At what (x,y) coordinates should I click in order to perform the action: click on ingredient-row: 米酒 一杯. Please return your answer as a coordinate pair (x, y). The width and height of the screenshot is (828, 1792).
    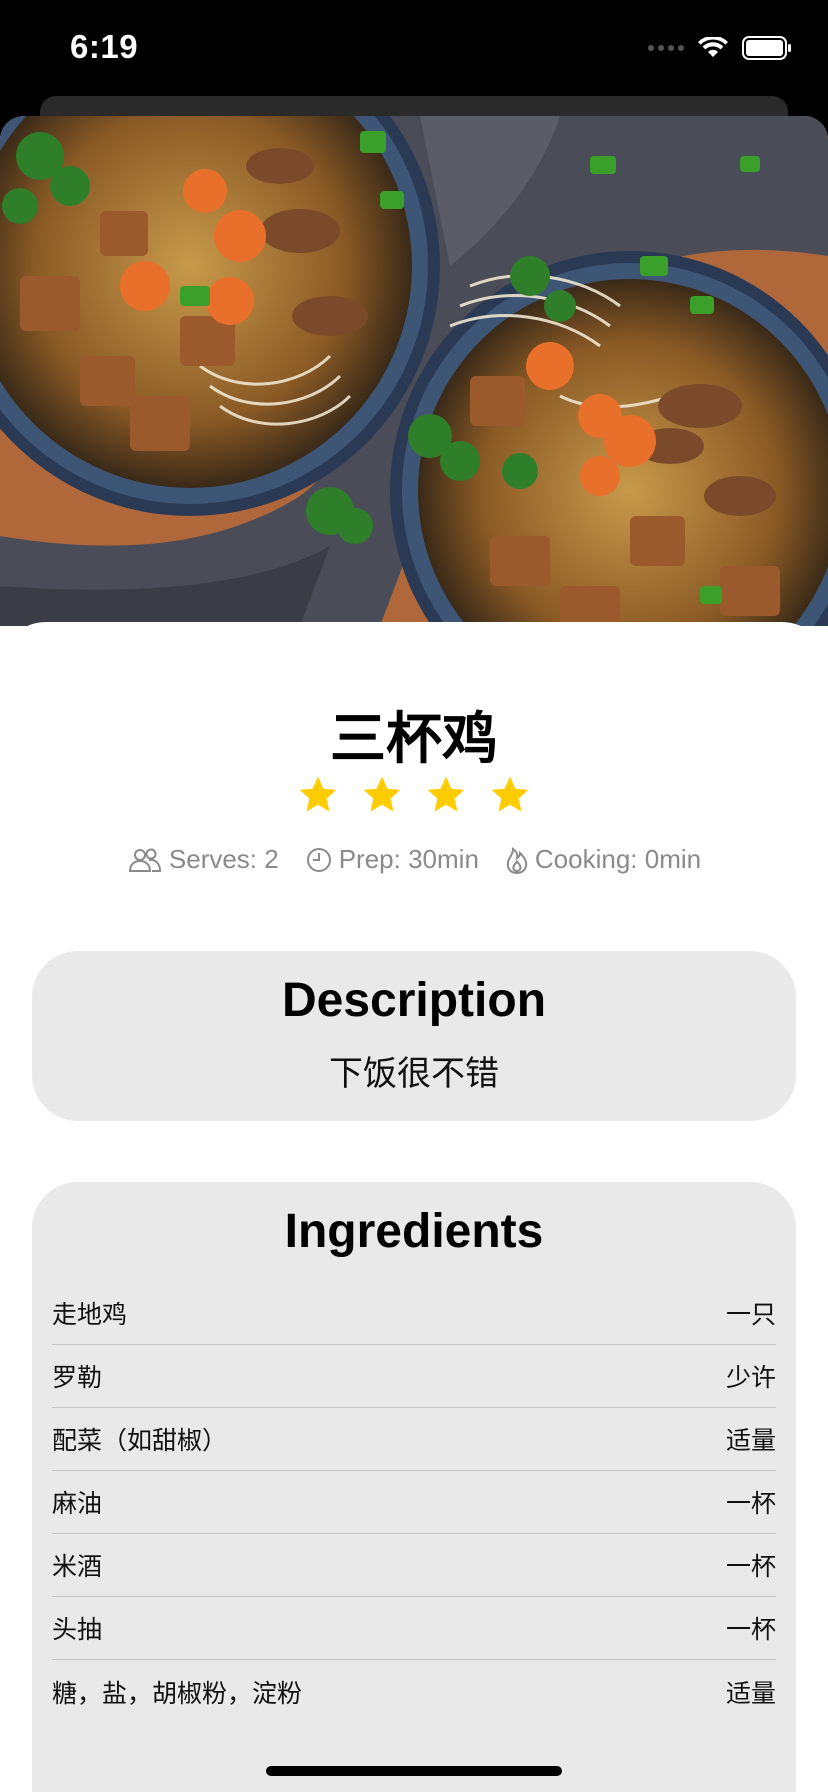
    Looking at the image, I should click on (414, 1565).